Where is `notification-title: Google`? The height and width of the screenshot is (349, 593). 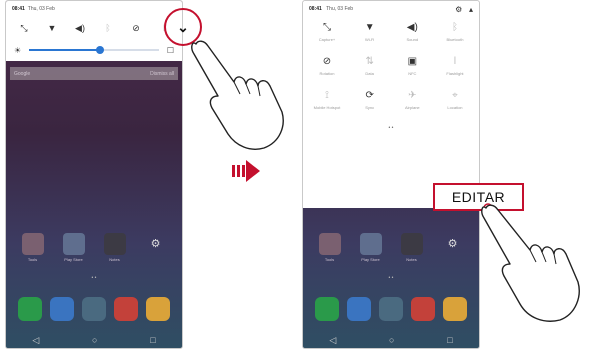 notification-title: Google is located at coordinates (22, 73).